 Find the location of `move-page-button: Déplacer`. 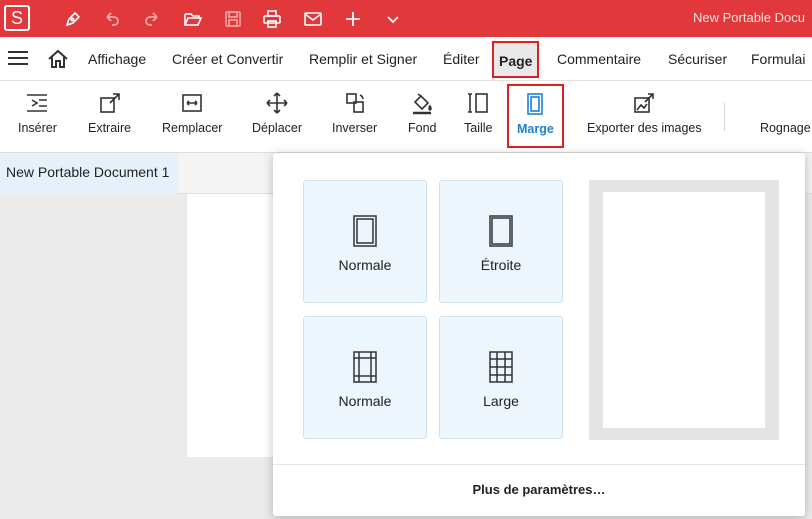

move-page-button: Déplacer is located at coordinates (277, 117).